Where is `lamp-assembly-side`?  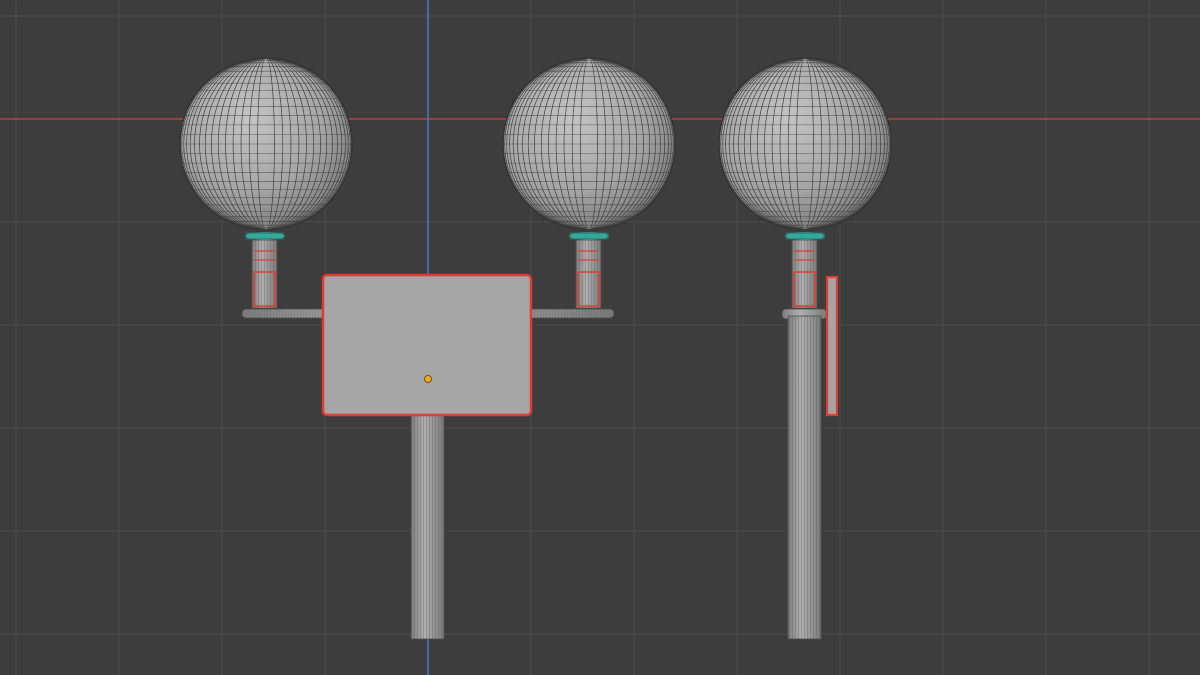 lamp-assembly-side is located at coordinates (805, 348).